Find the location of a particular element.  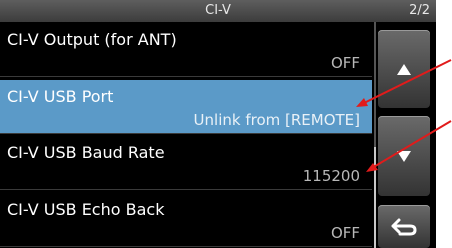

menu-item-value: Unlink from [REMOTE] is located at coordinates (276, 120).